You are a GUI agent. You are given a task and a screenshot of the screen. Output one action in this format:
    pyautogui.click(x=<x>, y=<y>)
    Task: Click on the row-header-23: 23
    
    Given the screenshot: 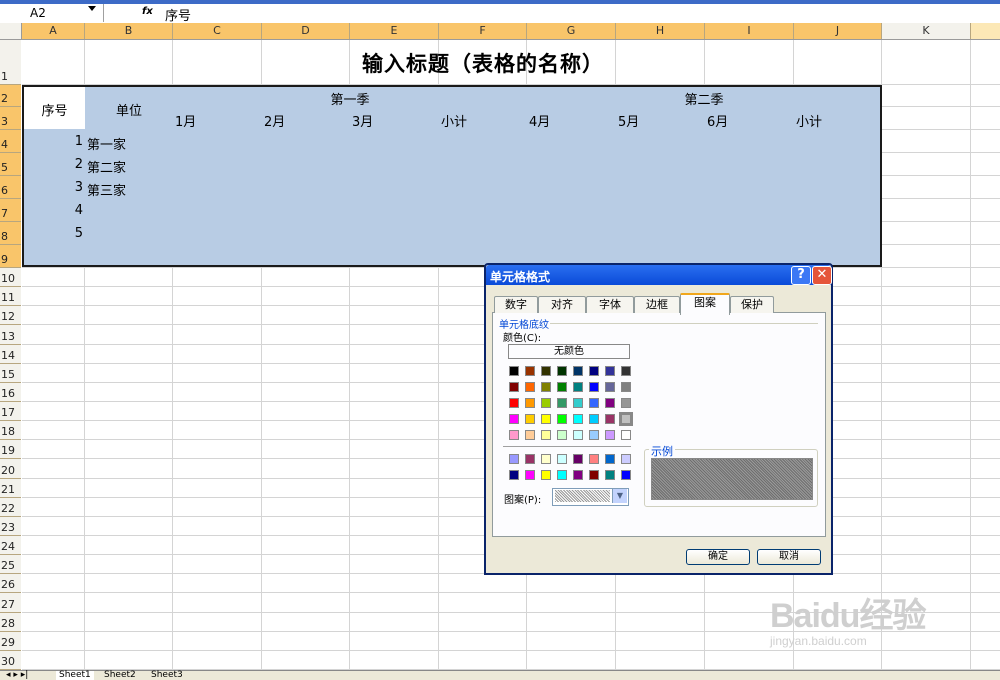 What is the action you would take?
    pyautogui.click(x=10, y=526)
    